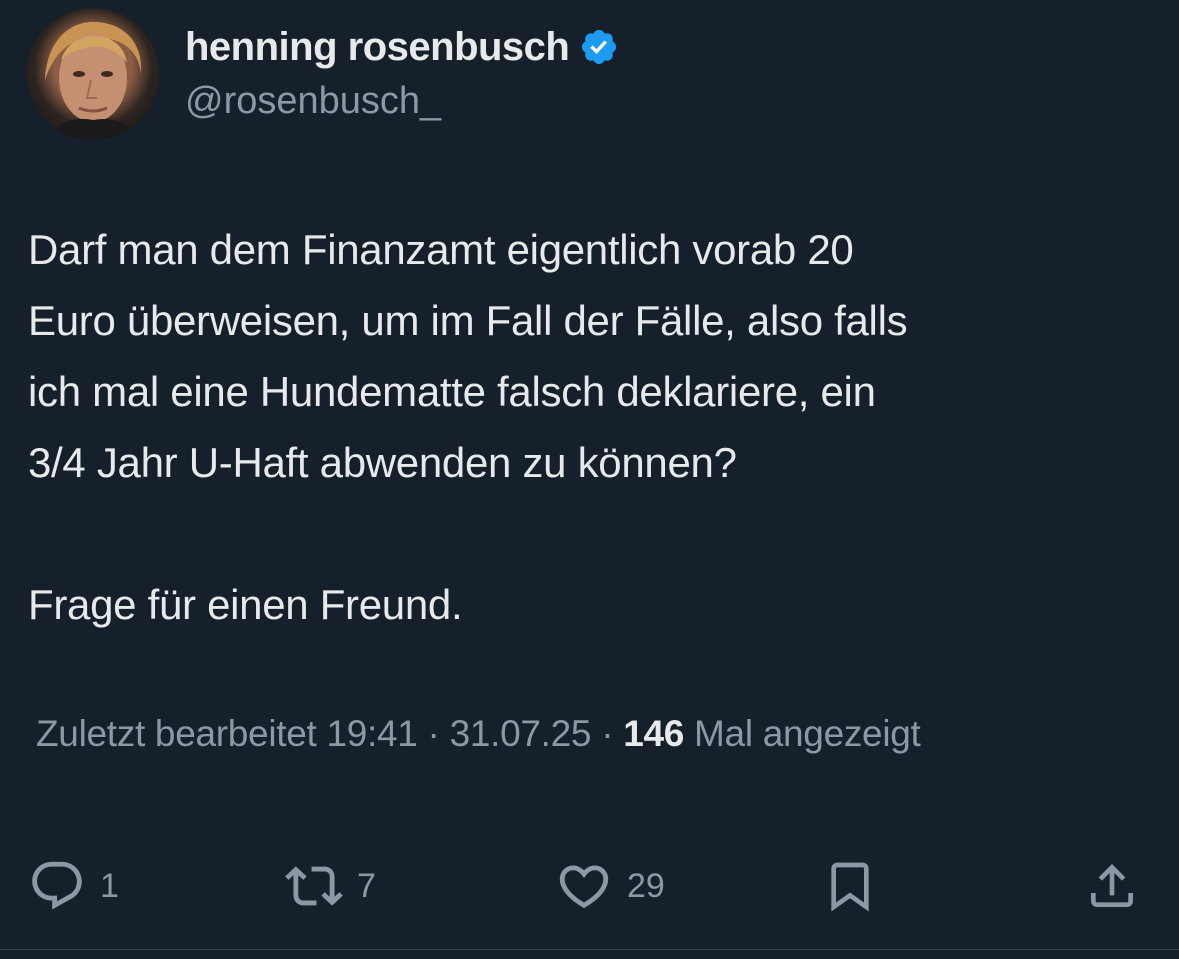 The height and width of the screenshot is (959, 1179). Describe the element at coordinates (584, 887) in the screenshot. I see `heart-icon` at that location.